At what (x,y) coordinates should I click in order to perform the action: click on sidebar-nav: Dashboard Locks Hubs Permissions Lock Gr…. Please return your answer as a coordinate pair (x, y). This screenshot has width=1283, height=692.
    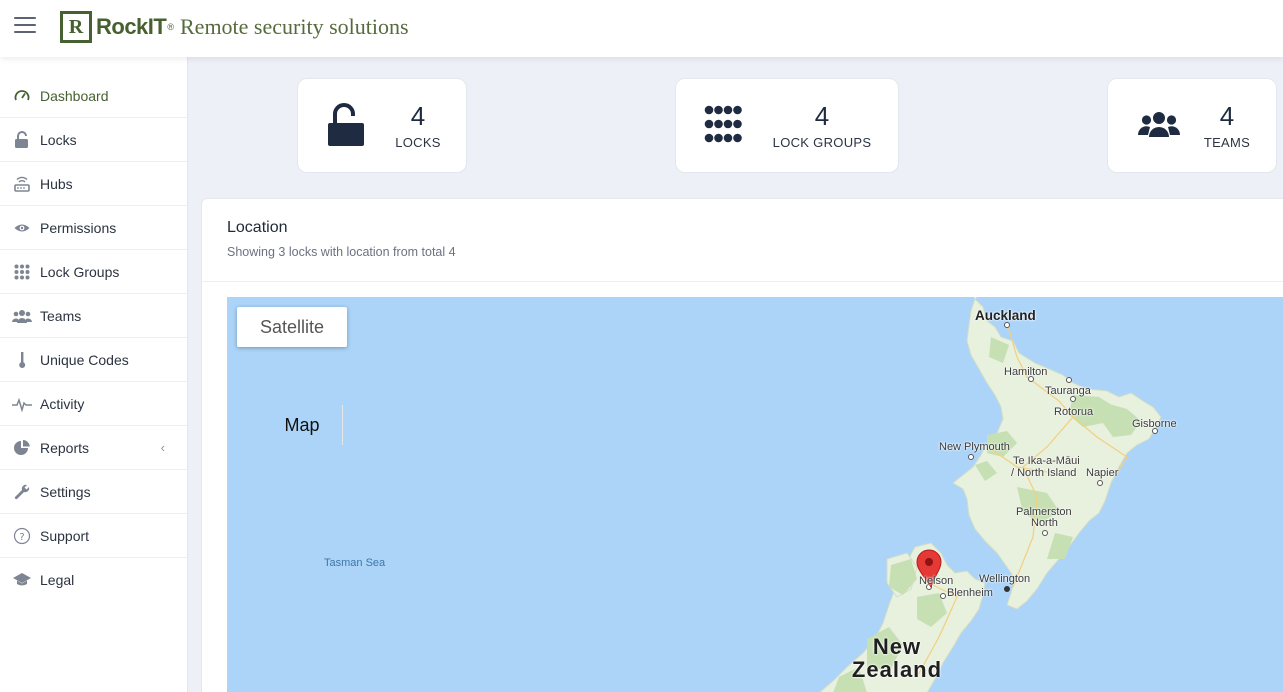
    Looking at the image, I should click on (93, 329).